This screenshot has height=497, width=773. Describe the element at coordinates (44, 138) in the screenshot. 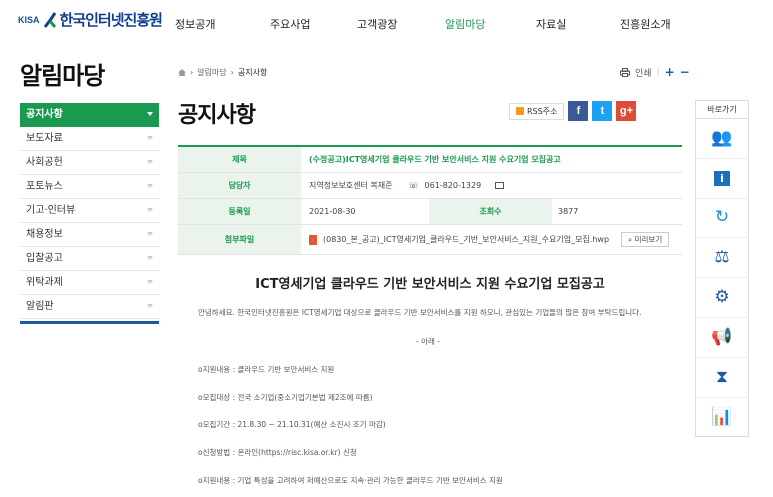

I see `sidebar-item-label: 보도자료` at that location.